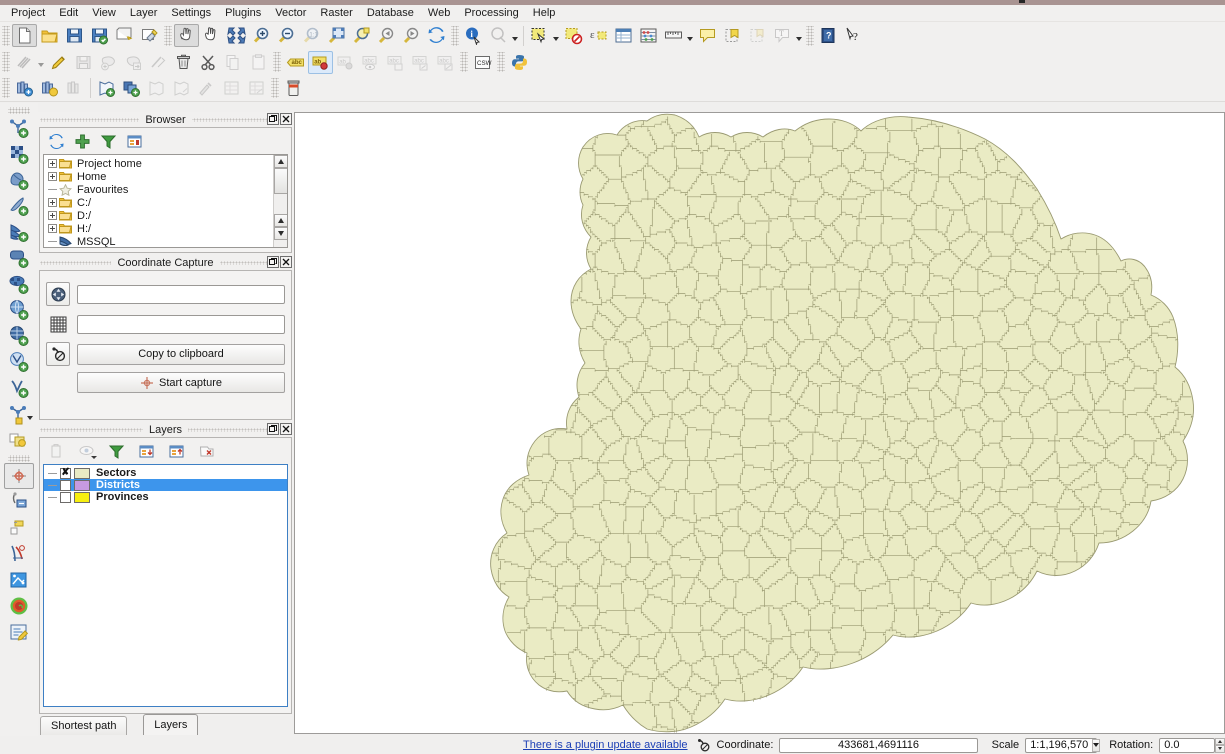  I want to click on menu-web: Web, so click(439, 13).